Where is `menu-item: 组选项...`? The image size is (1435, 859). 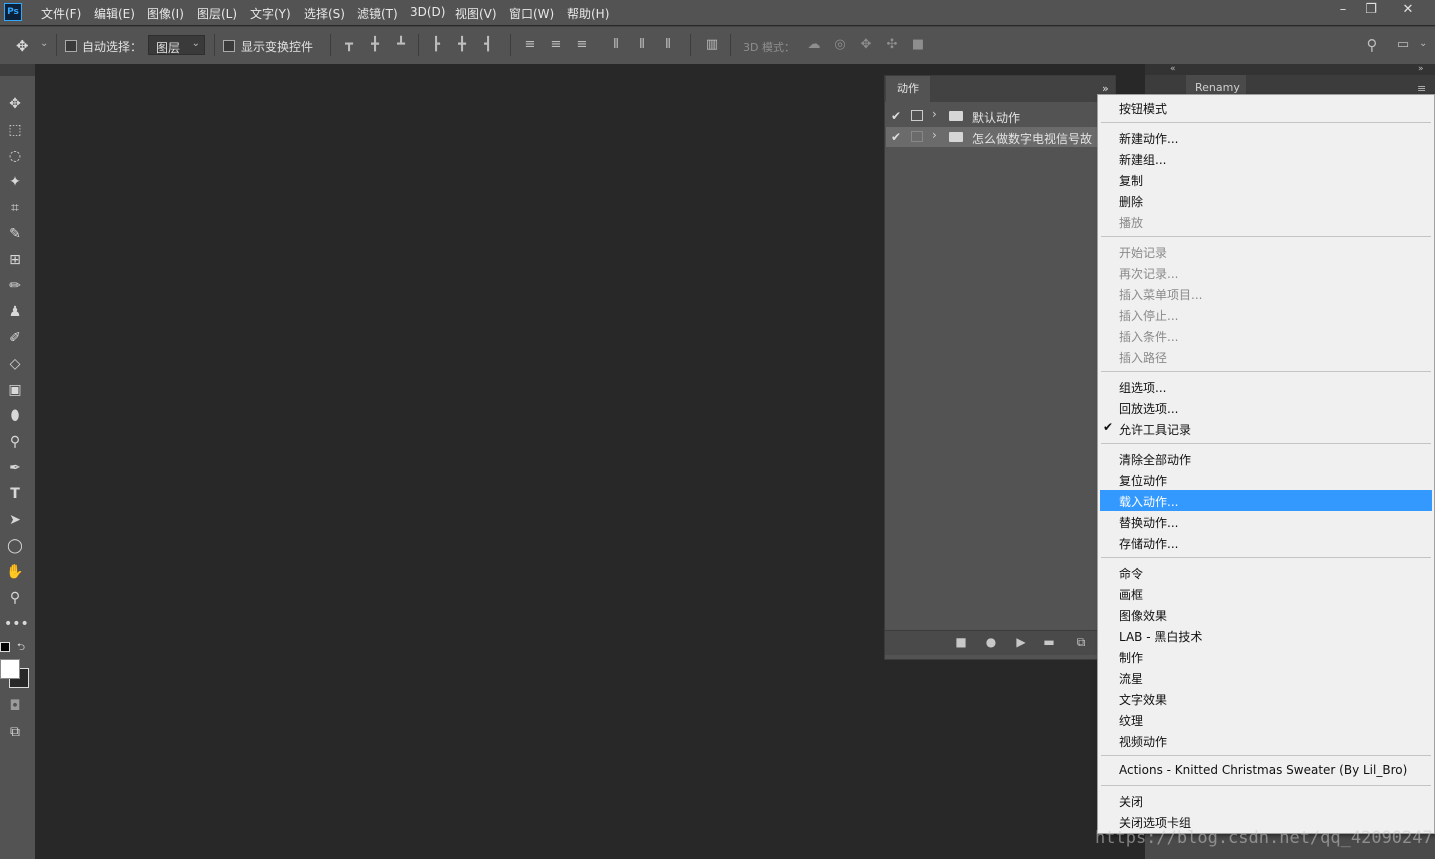 menu-item: 组选项... is located at coordinates (1266, 386).